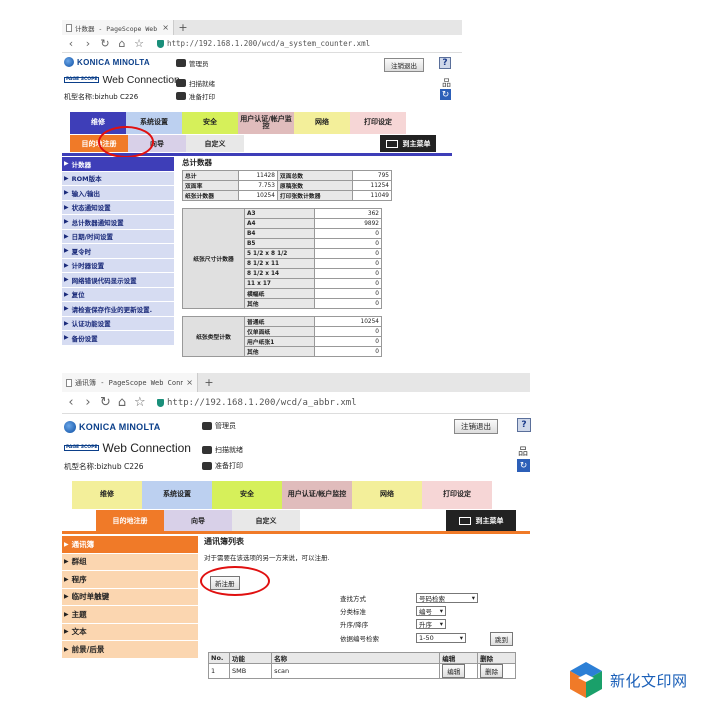 This screenshot has width=718, height=713. What do you see at coordinates (441, 638) in the screenshot?
I see `number-range-select: 1-50 ▾` at bounding box center [441, 638].